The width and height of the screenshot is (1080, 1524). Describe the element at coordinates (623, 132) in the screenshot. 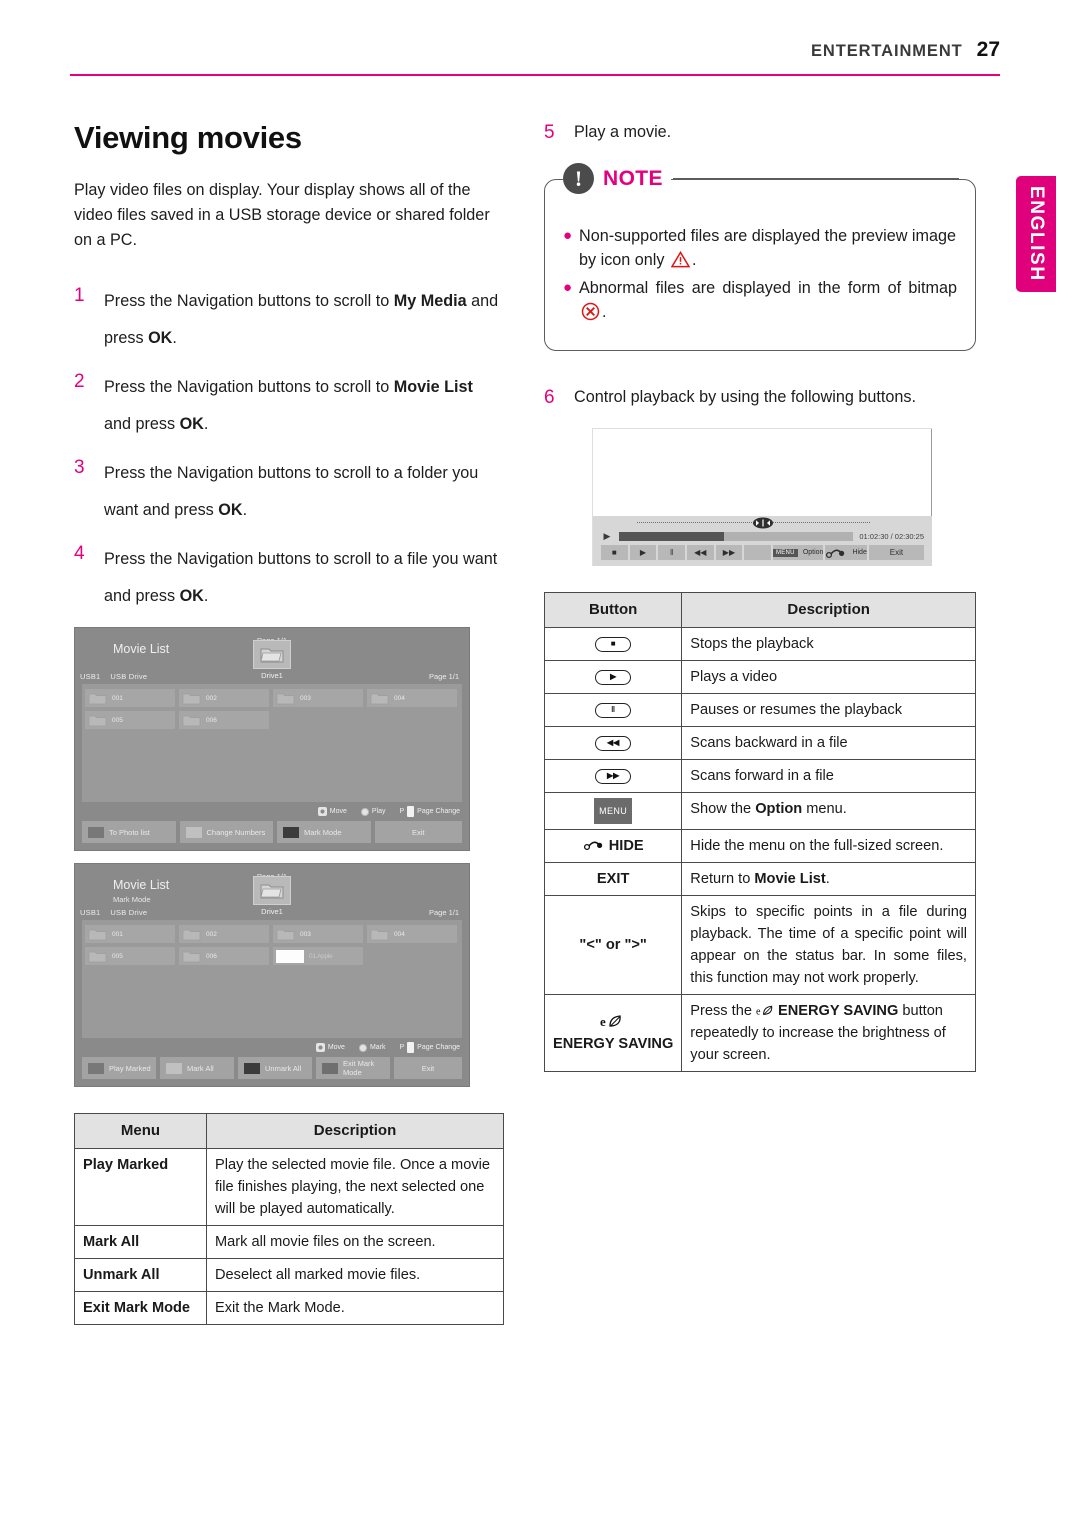

I see `step-text: Play a movie.` at that location.